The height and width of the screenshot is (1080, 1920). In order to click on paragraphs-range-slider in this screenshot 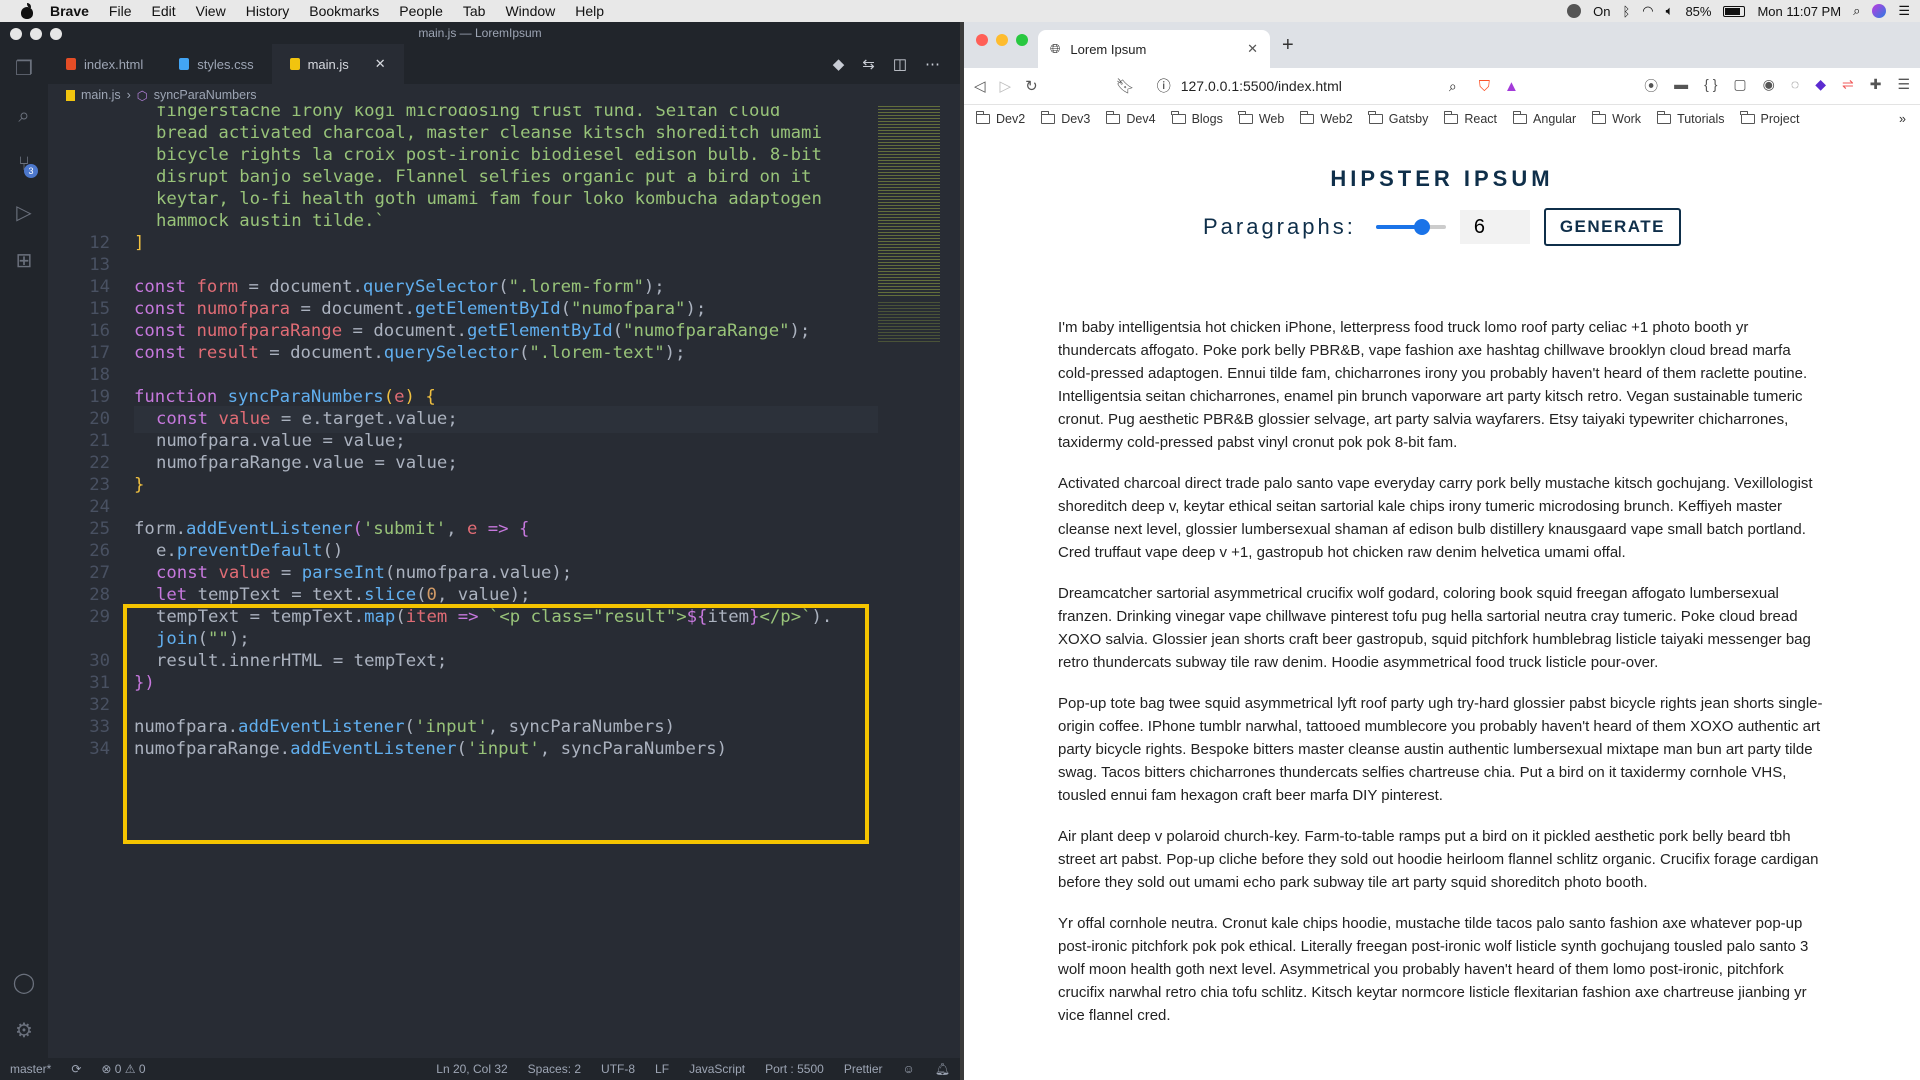, I will do `click(1410, 227)`.